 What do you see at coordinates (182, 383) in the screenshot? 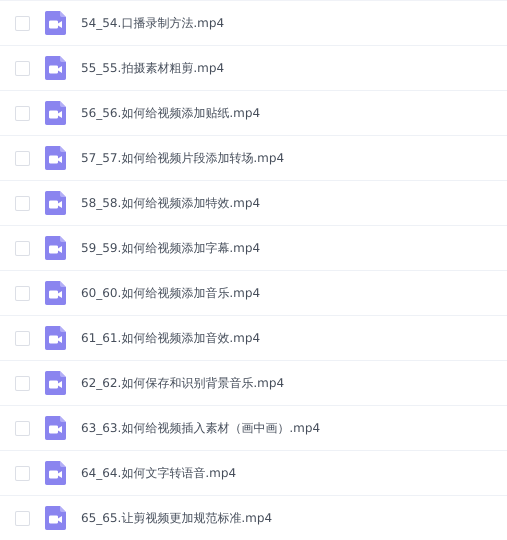
I see `file-name: 62_62.如何保存和识别背景音乐.mp4` at bounding box center [182, 383].